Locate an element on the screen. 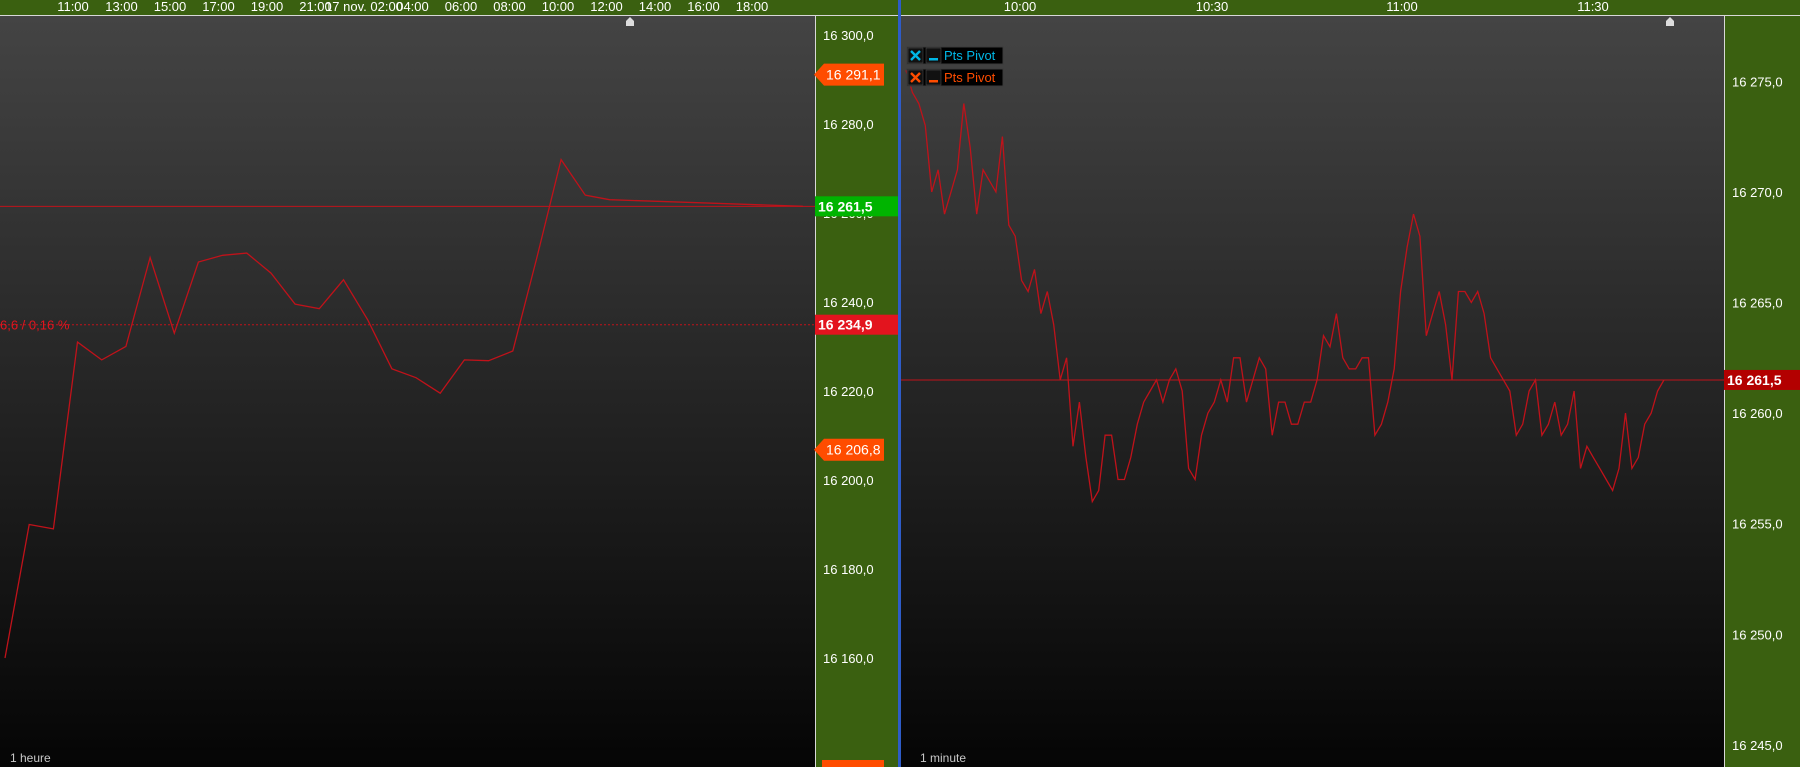  x-tick-label: 12:00 is located at coordinates (606, 7).